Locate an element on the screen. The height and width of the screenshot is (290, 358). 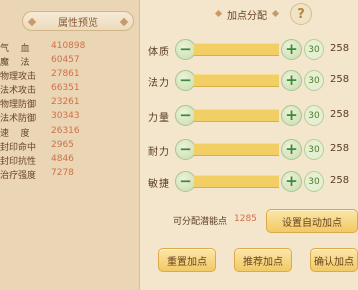
attribute-row-endurance: 耐力 − + 30 258 is located at coordinates (253, 150).